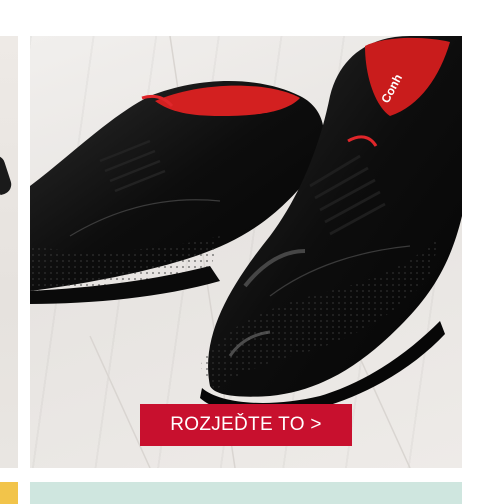  What do you see at coordinates (246, 493) in the screenshot?
I see `next-card-top` at bounding box center [246, 493].